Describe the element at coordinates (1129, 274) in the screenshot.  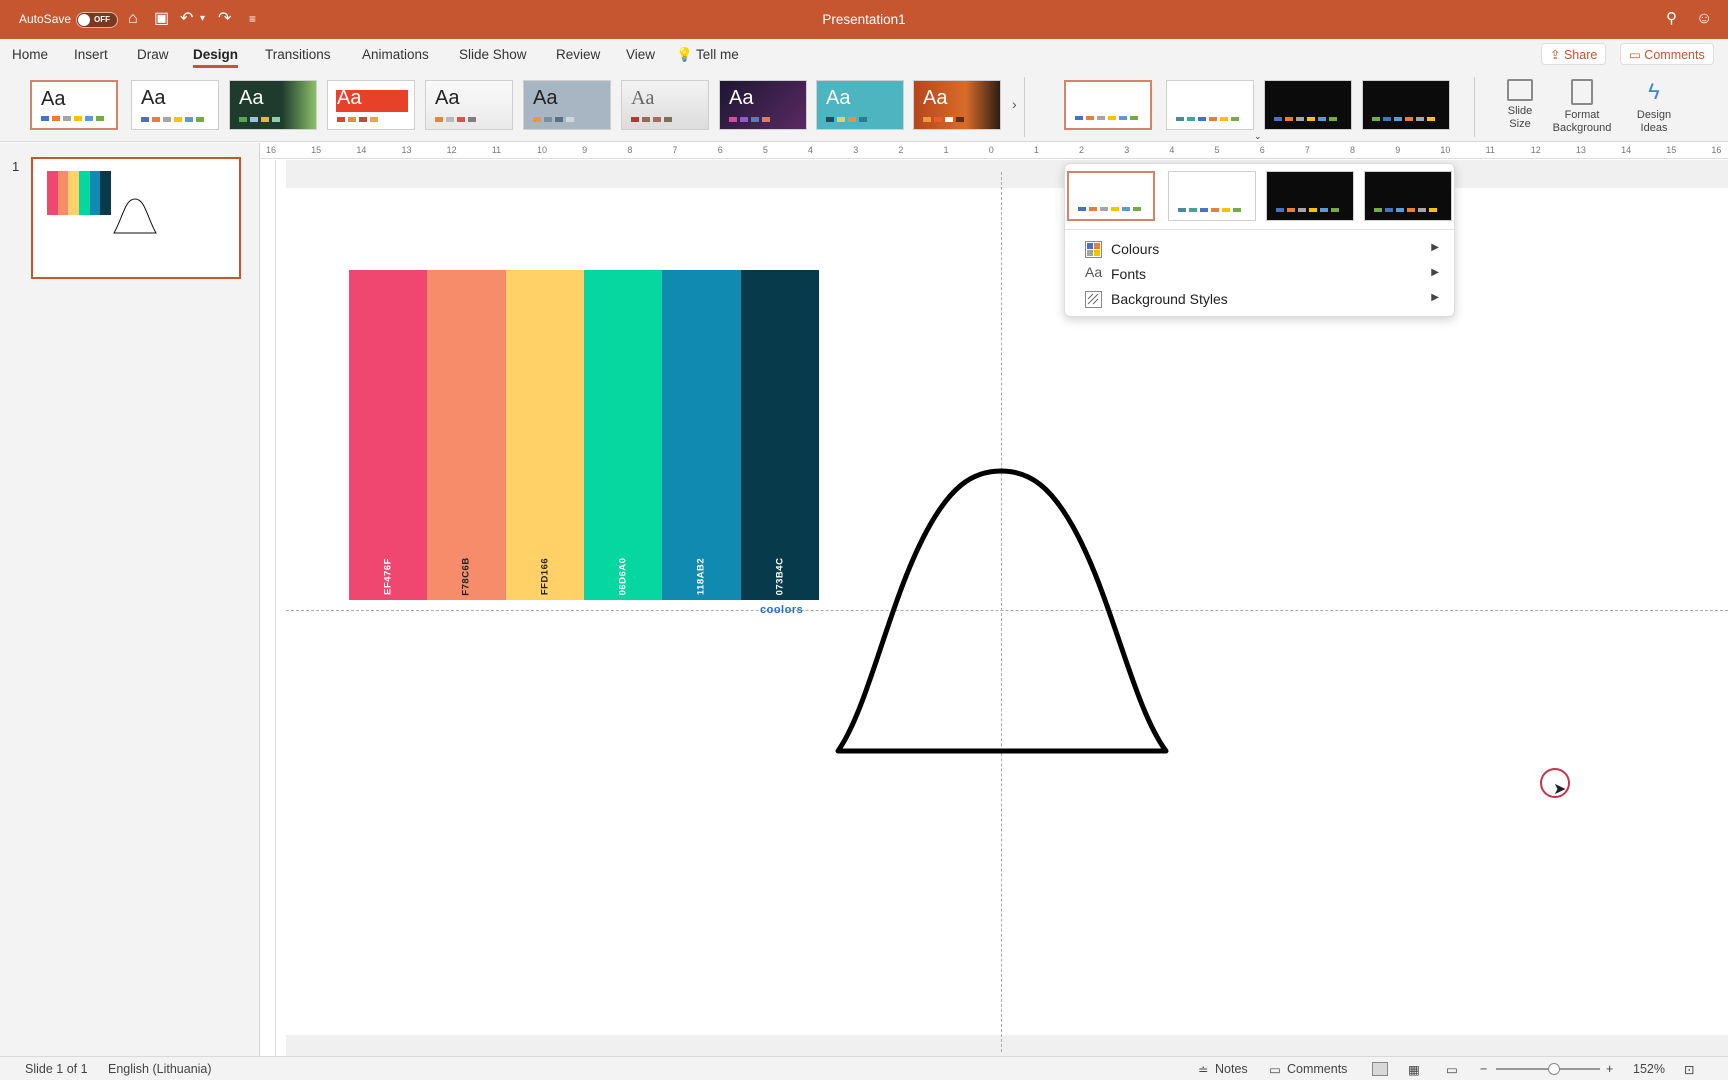
I see `fonts-label: Fonts` at that location.